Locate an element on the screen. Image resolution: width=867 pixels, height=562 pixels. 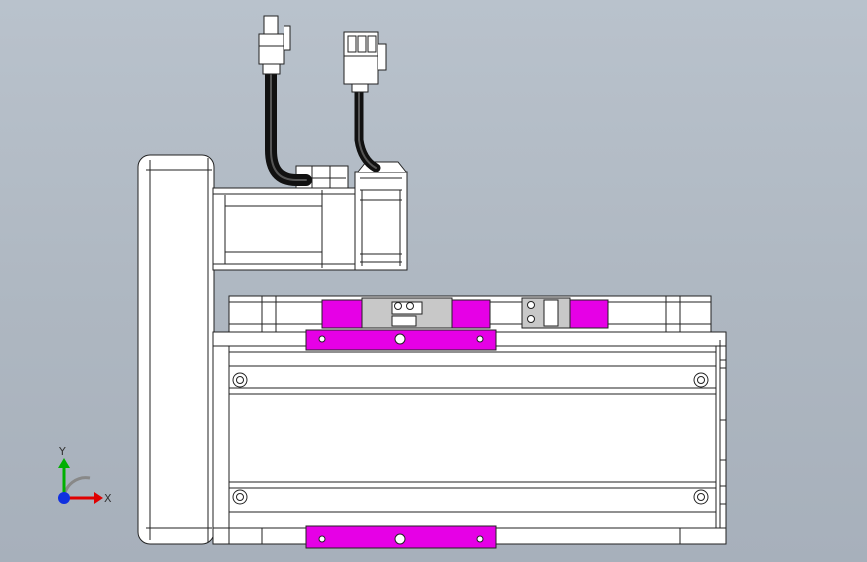
carriage-block-left is located at coordinates (342, 314).